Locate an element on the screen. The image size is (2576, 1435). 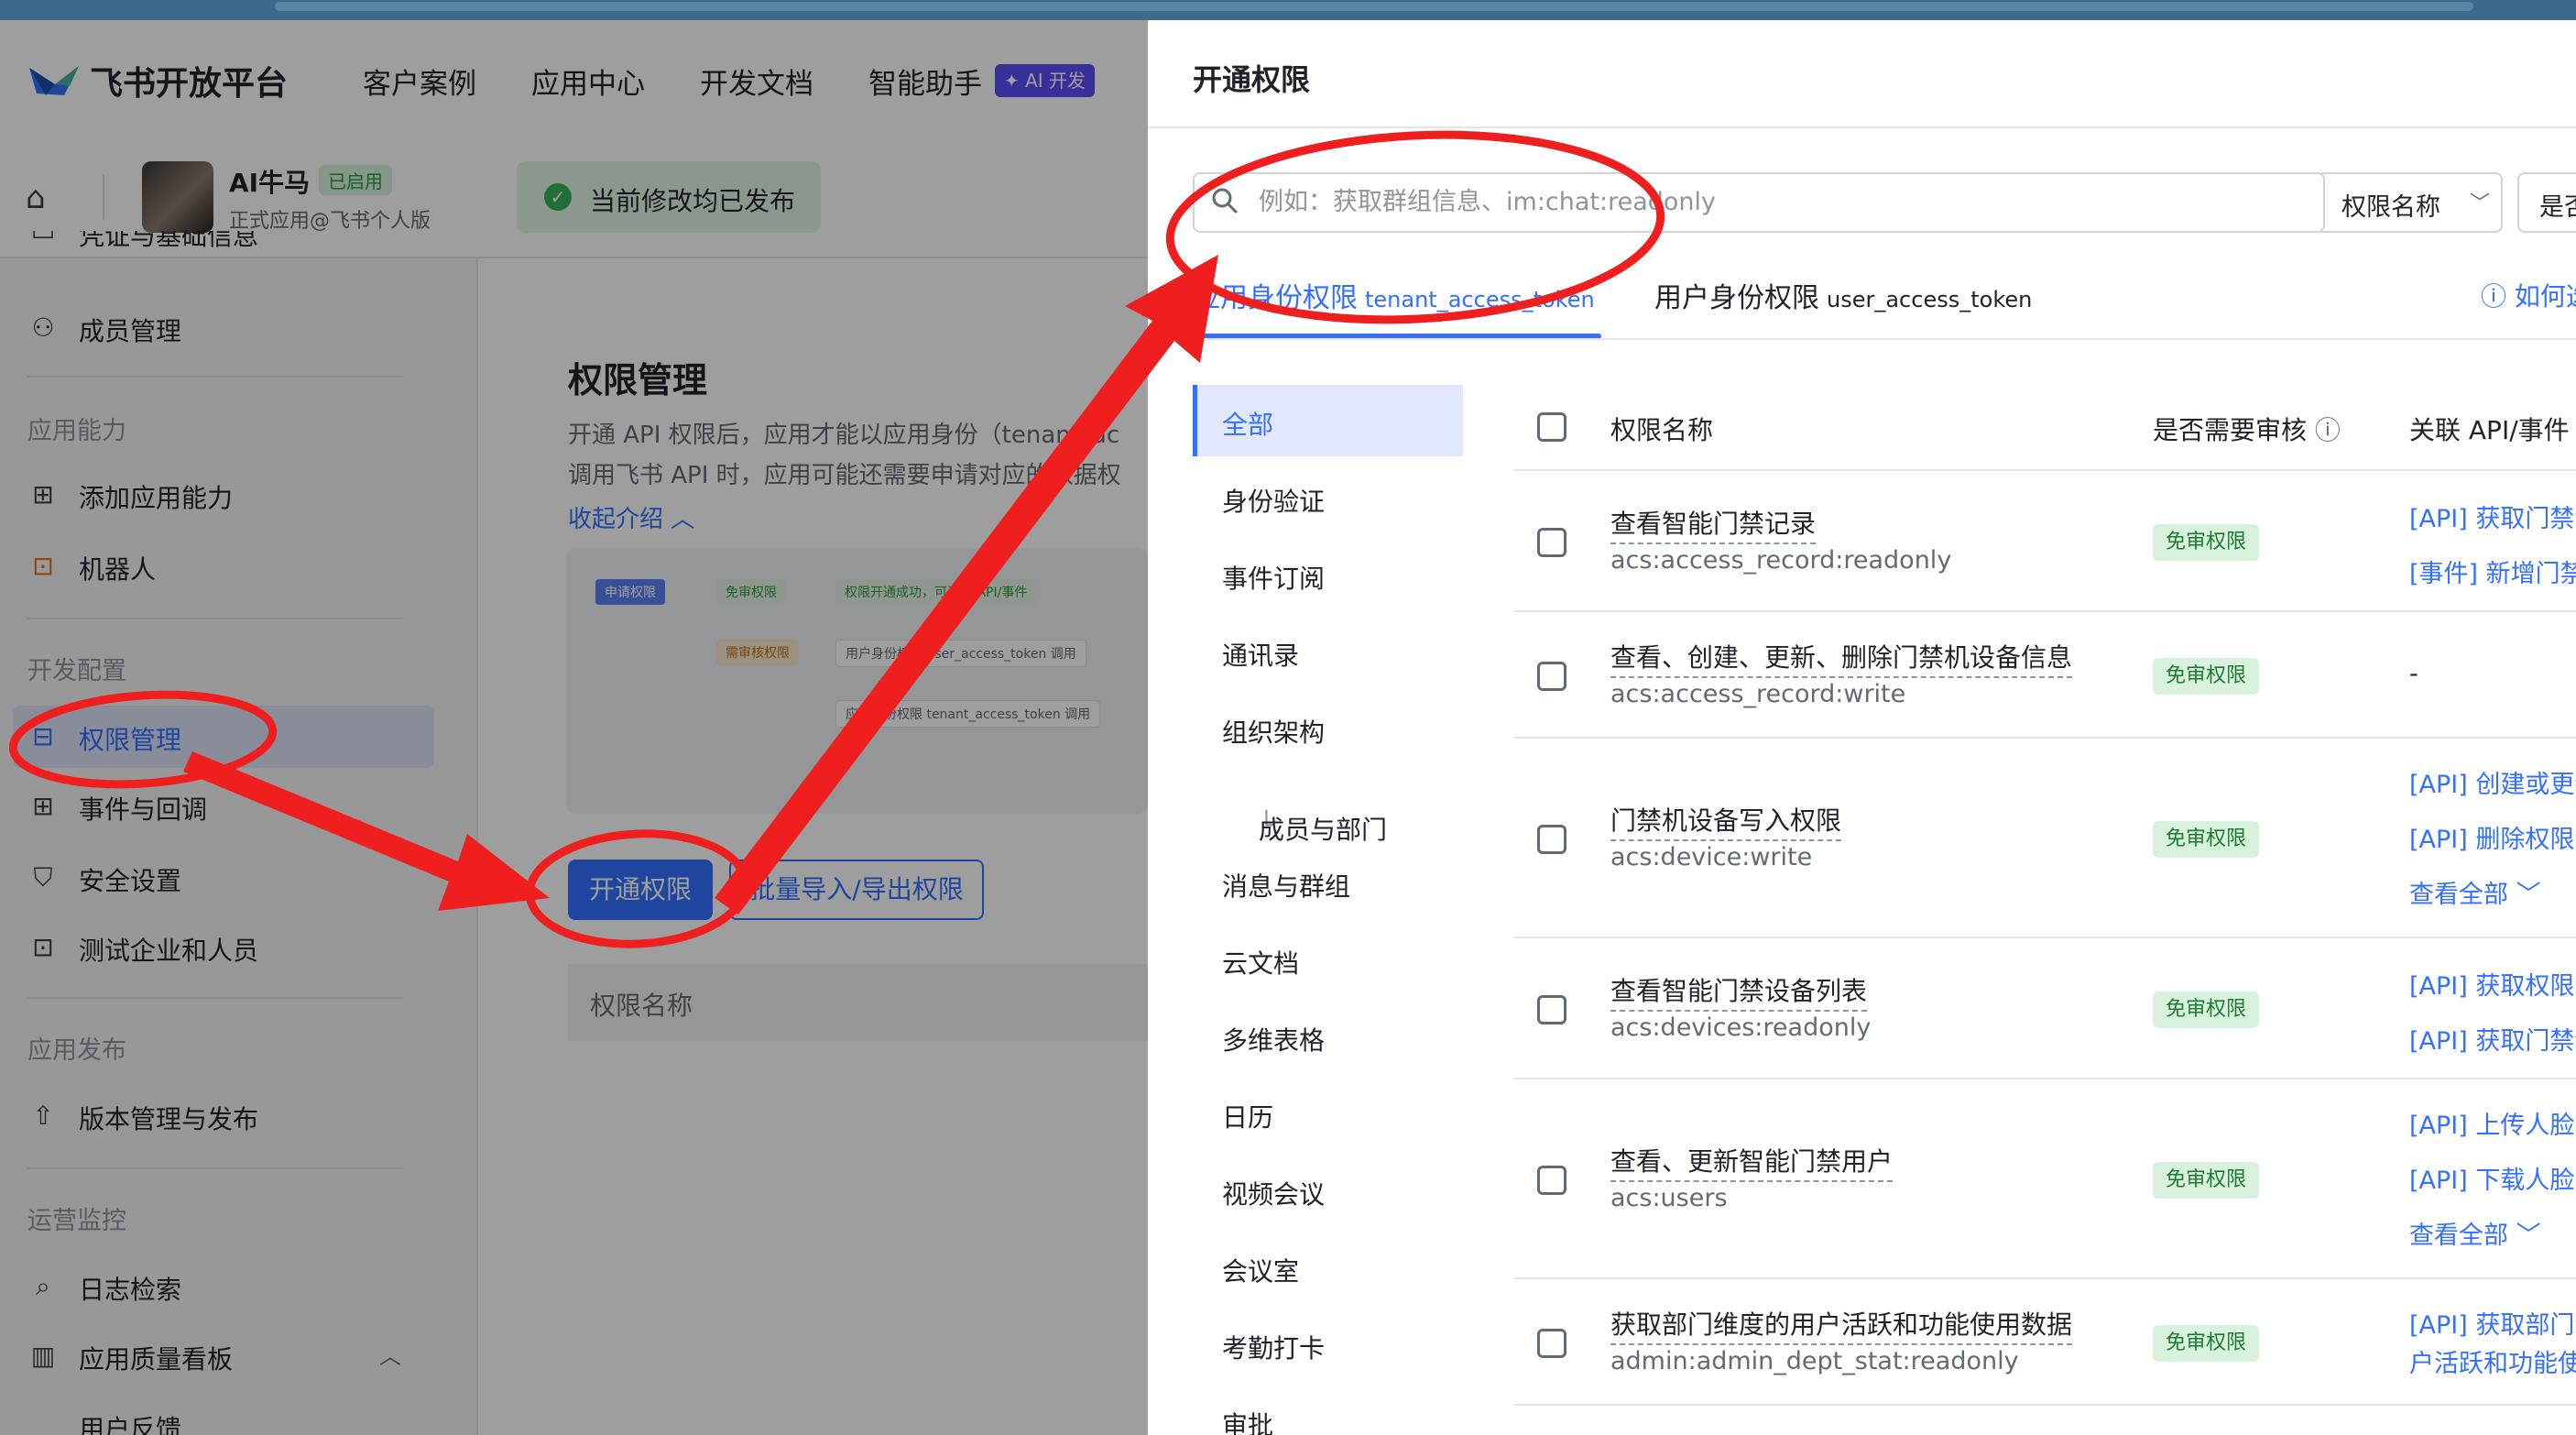
related-api-link: [API] 创建或更新权限组 is located at coordinates (2493, 782).